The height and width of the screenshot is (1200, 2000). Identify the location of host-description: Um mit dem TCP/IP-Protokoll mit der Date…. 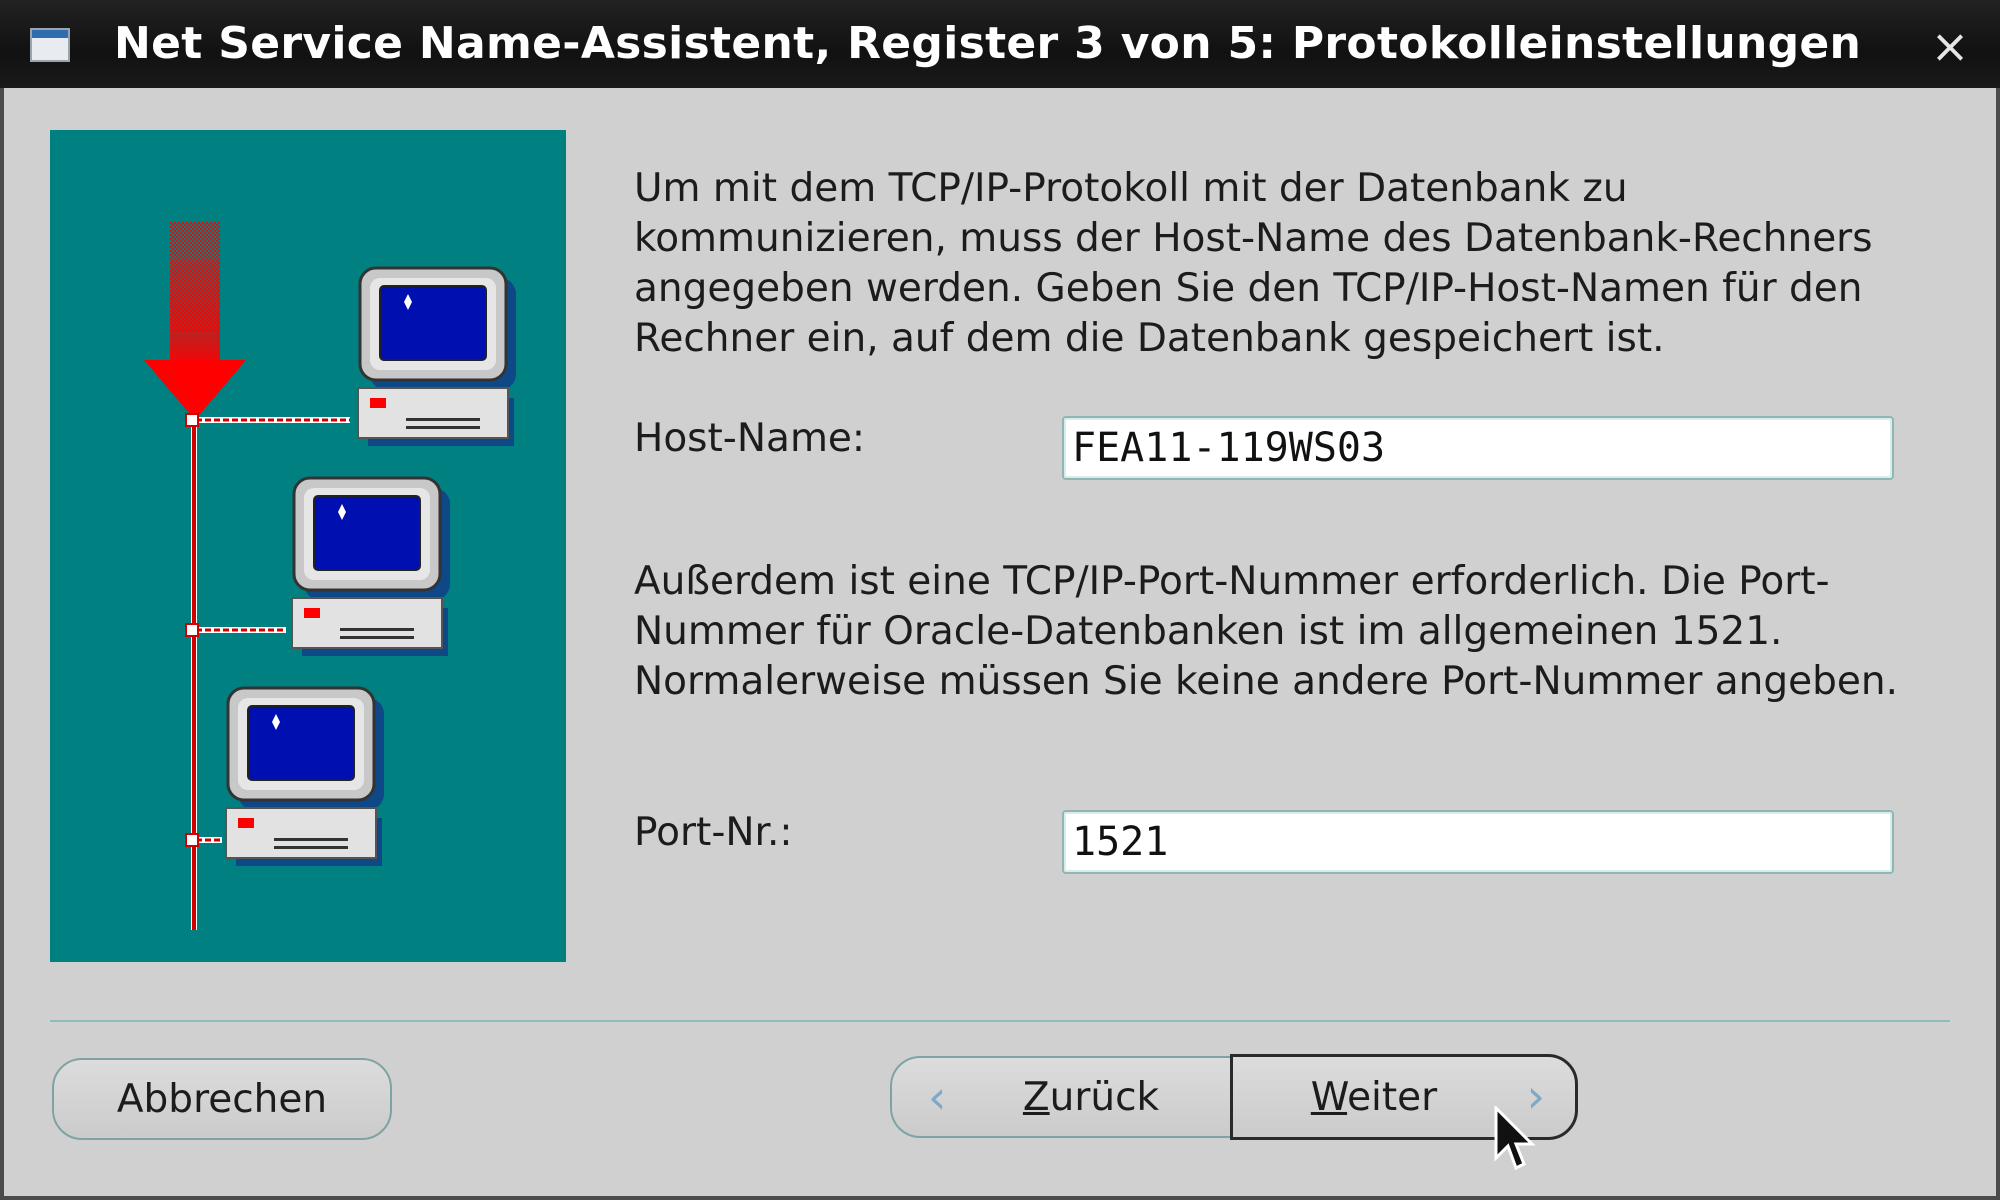
(1253, 263).